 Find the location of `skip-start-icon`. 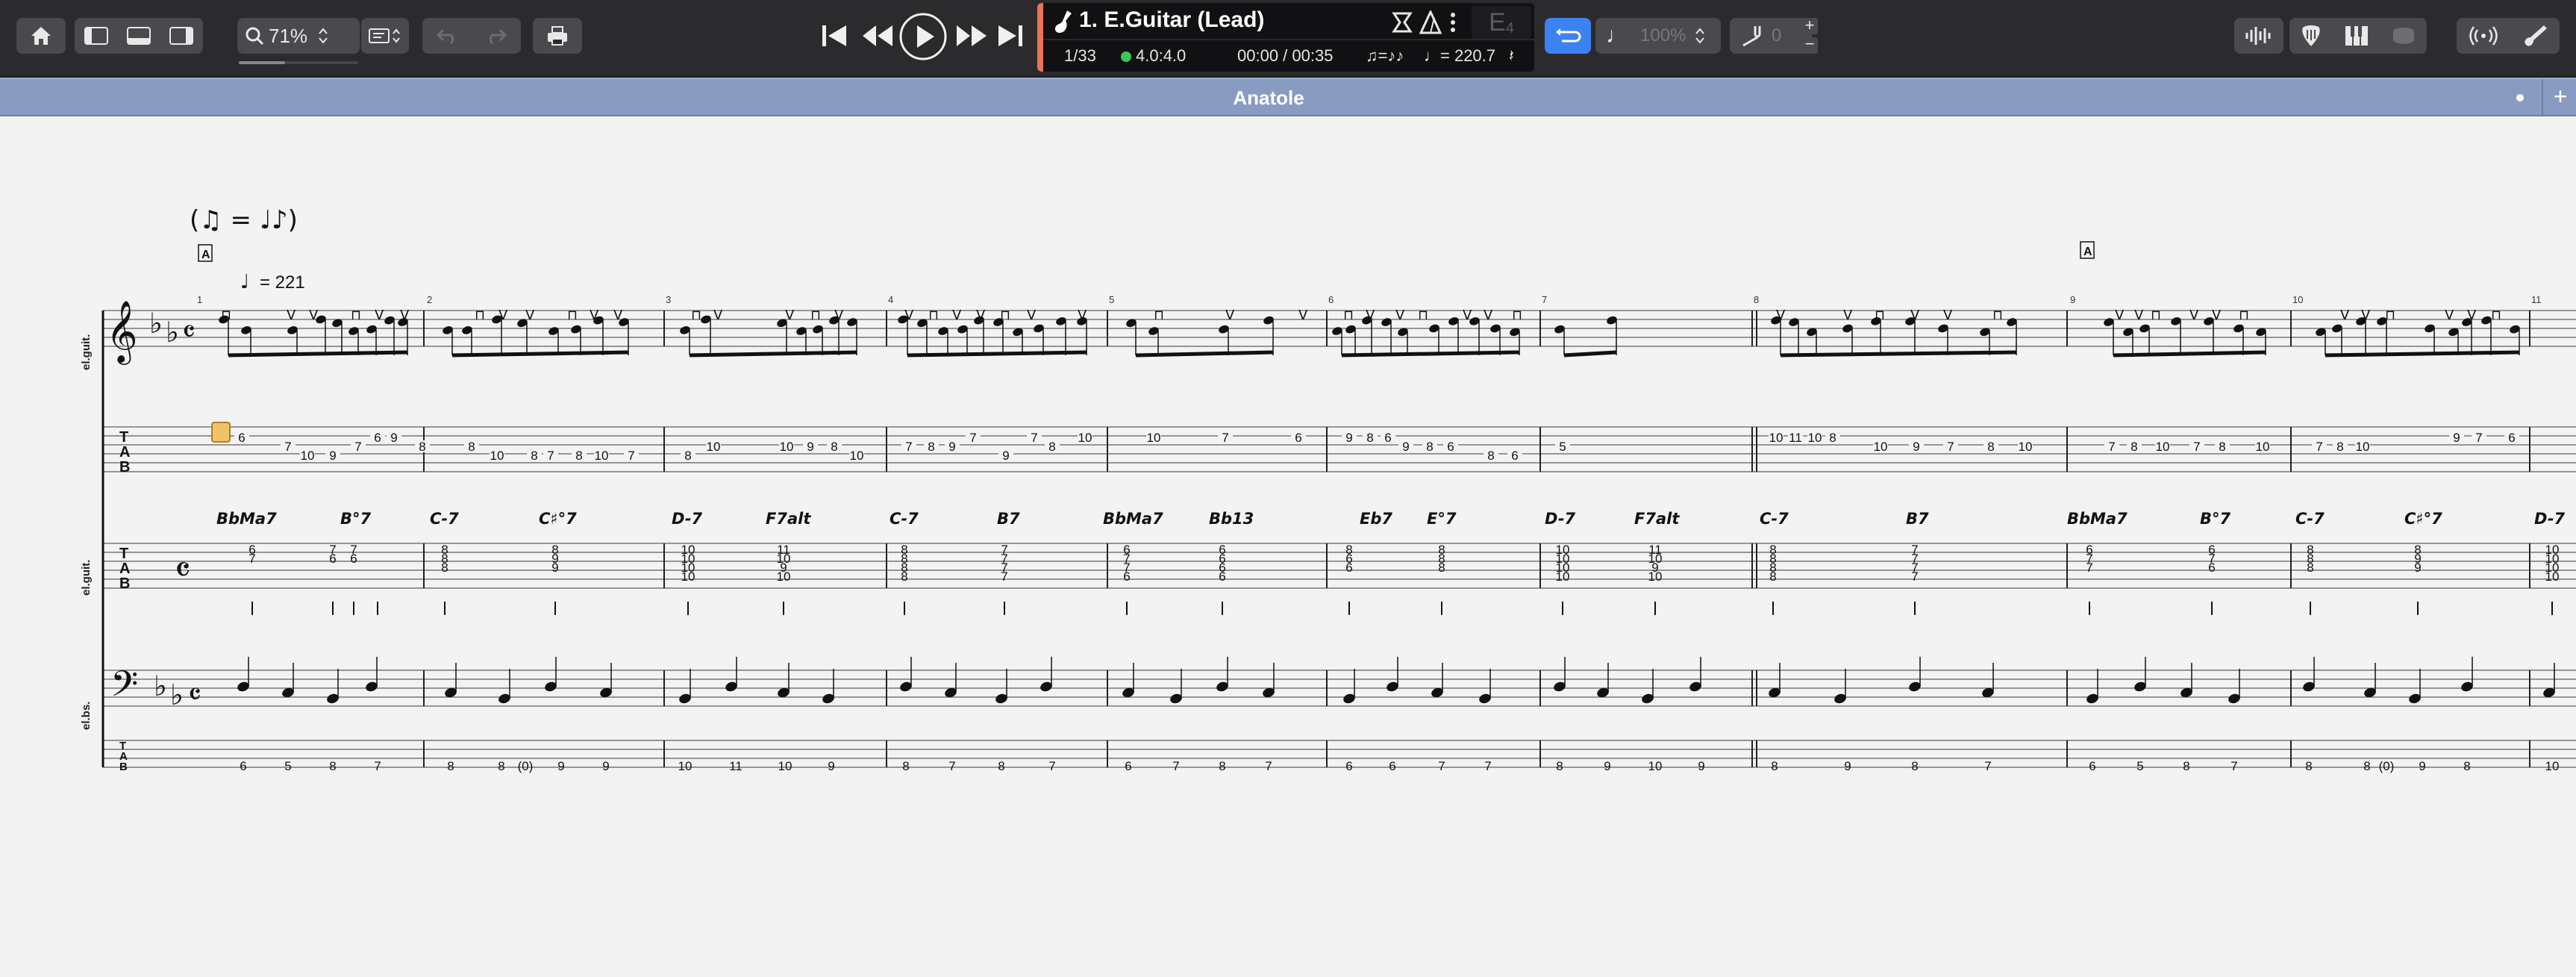

skip-start-icon is located at coordinates (834, 37).